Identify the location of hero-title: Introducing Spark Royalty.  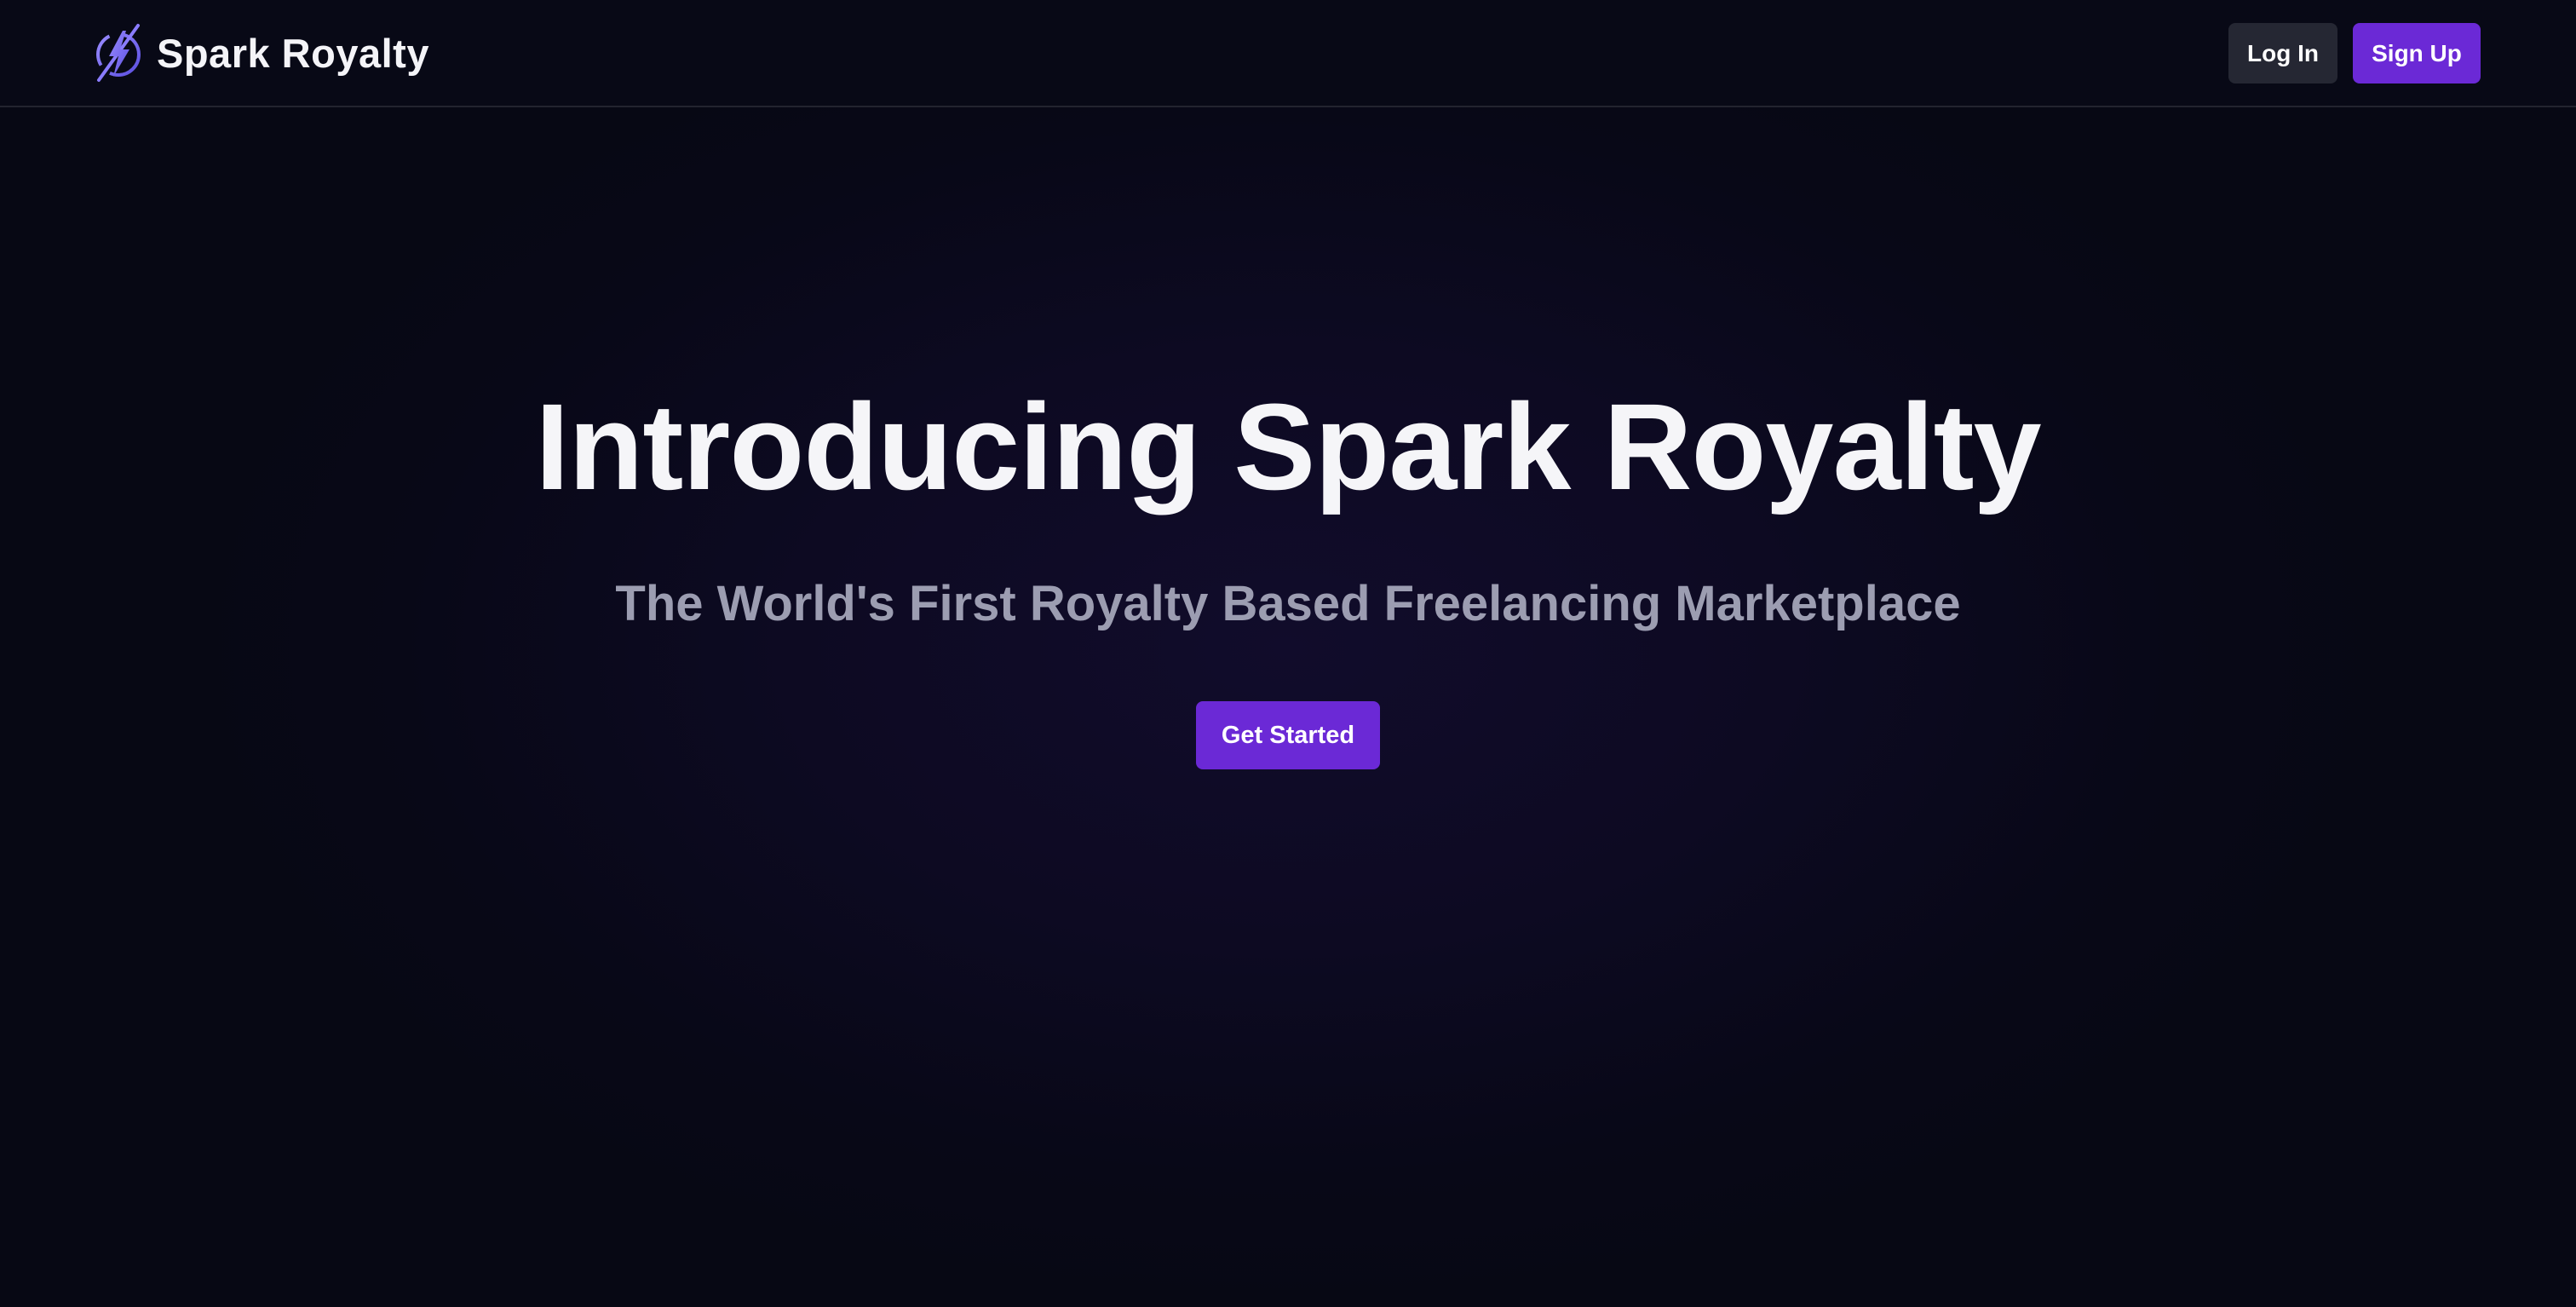
(1288, 447).